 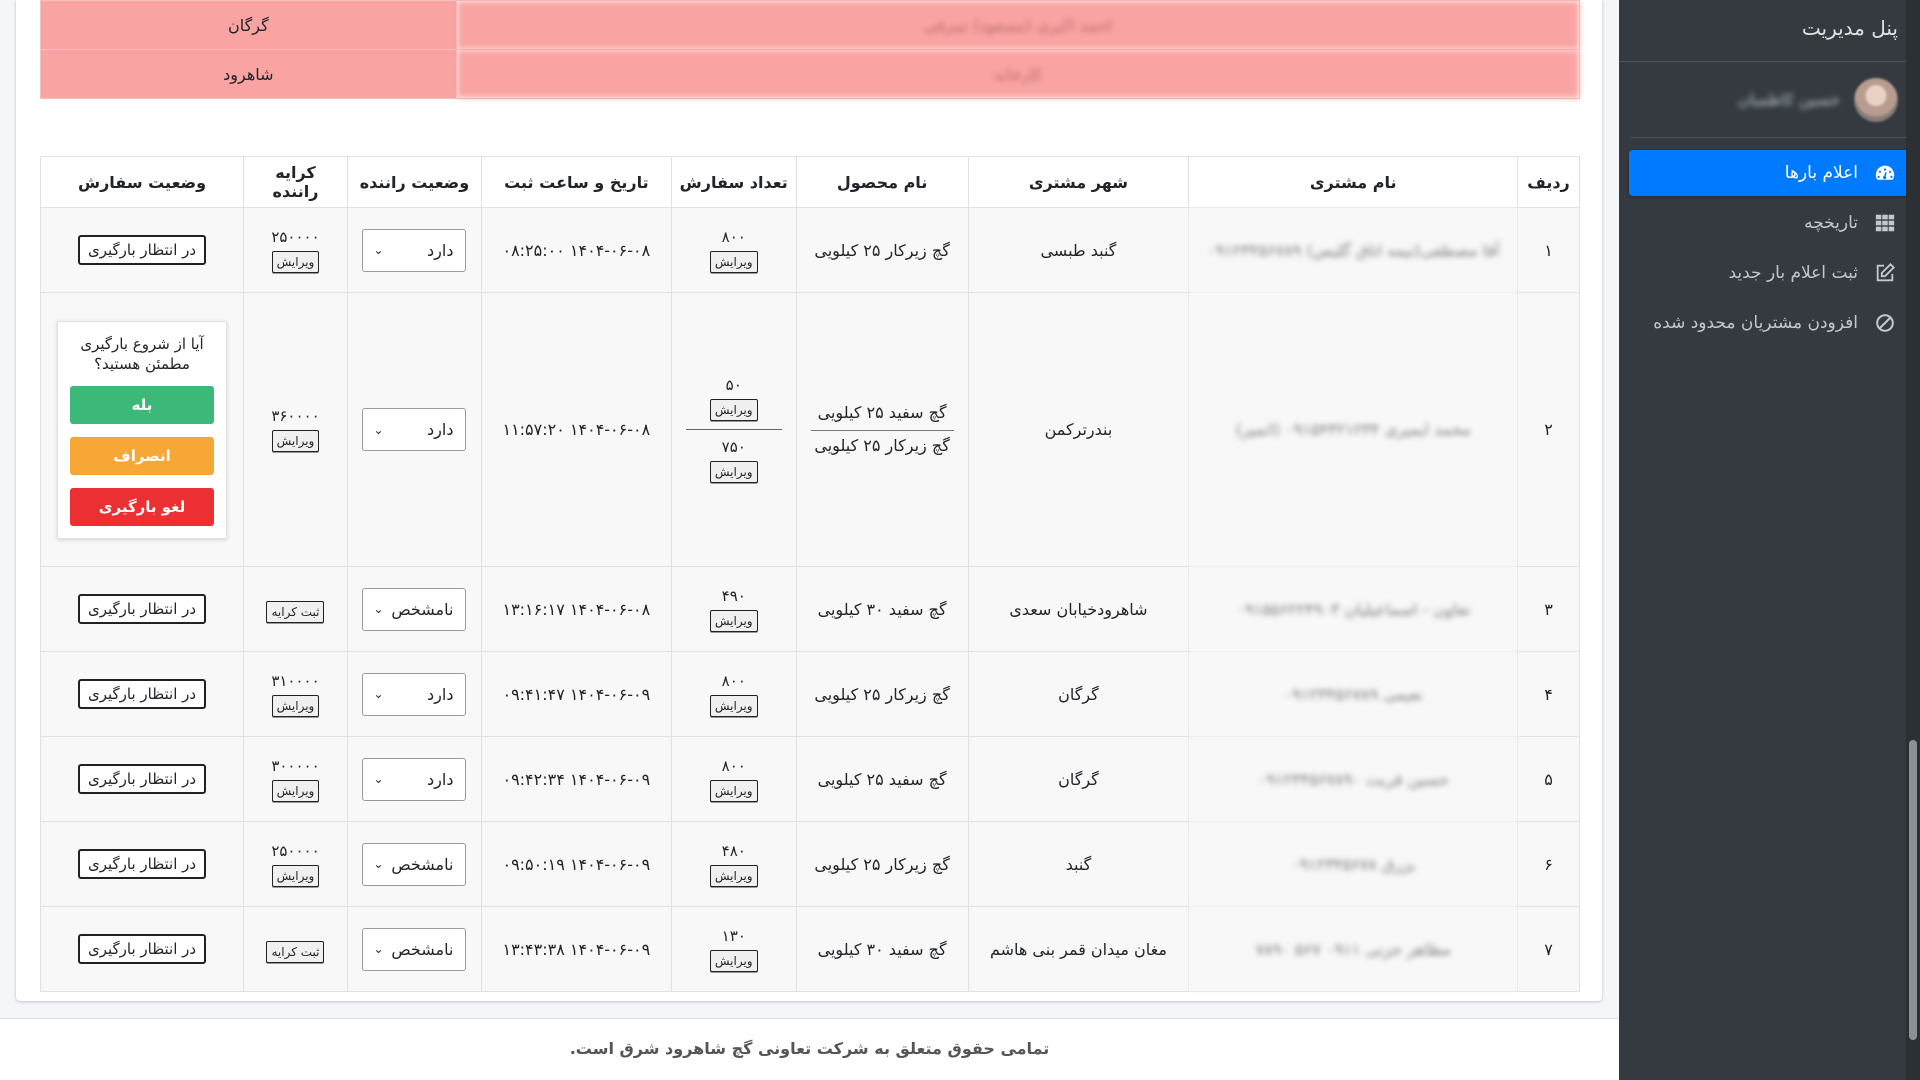 I want to click on row-index: ۶, so click(x=1548, y=864).